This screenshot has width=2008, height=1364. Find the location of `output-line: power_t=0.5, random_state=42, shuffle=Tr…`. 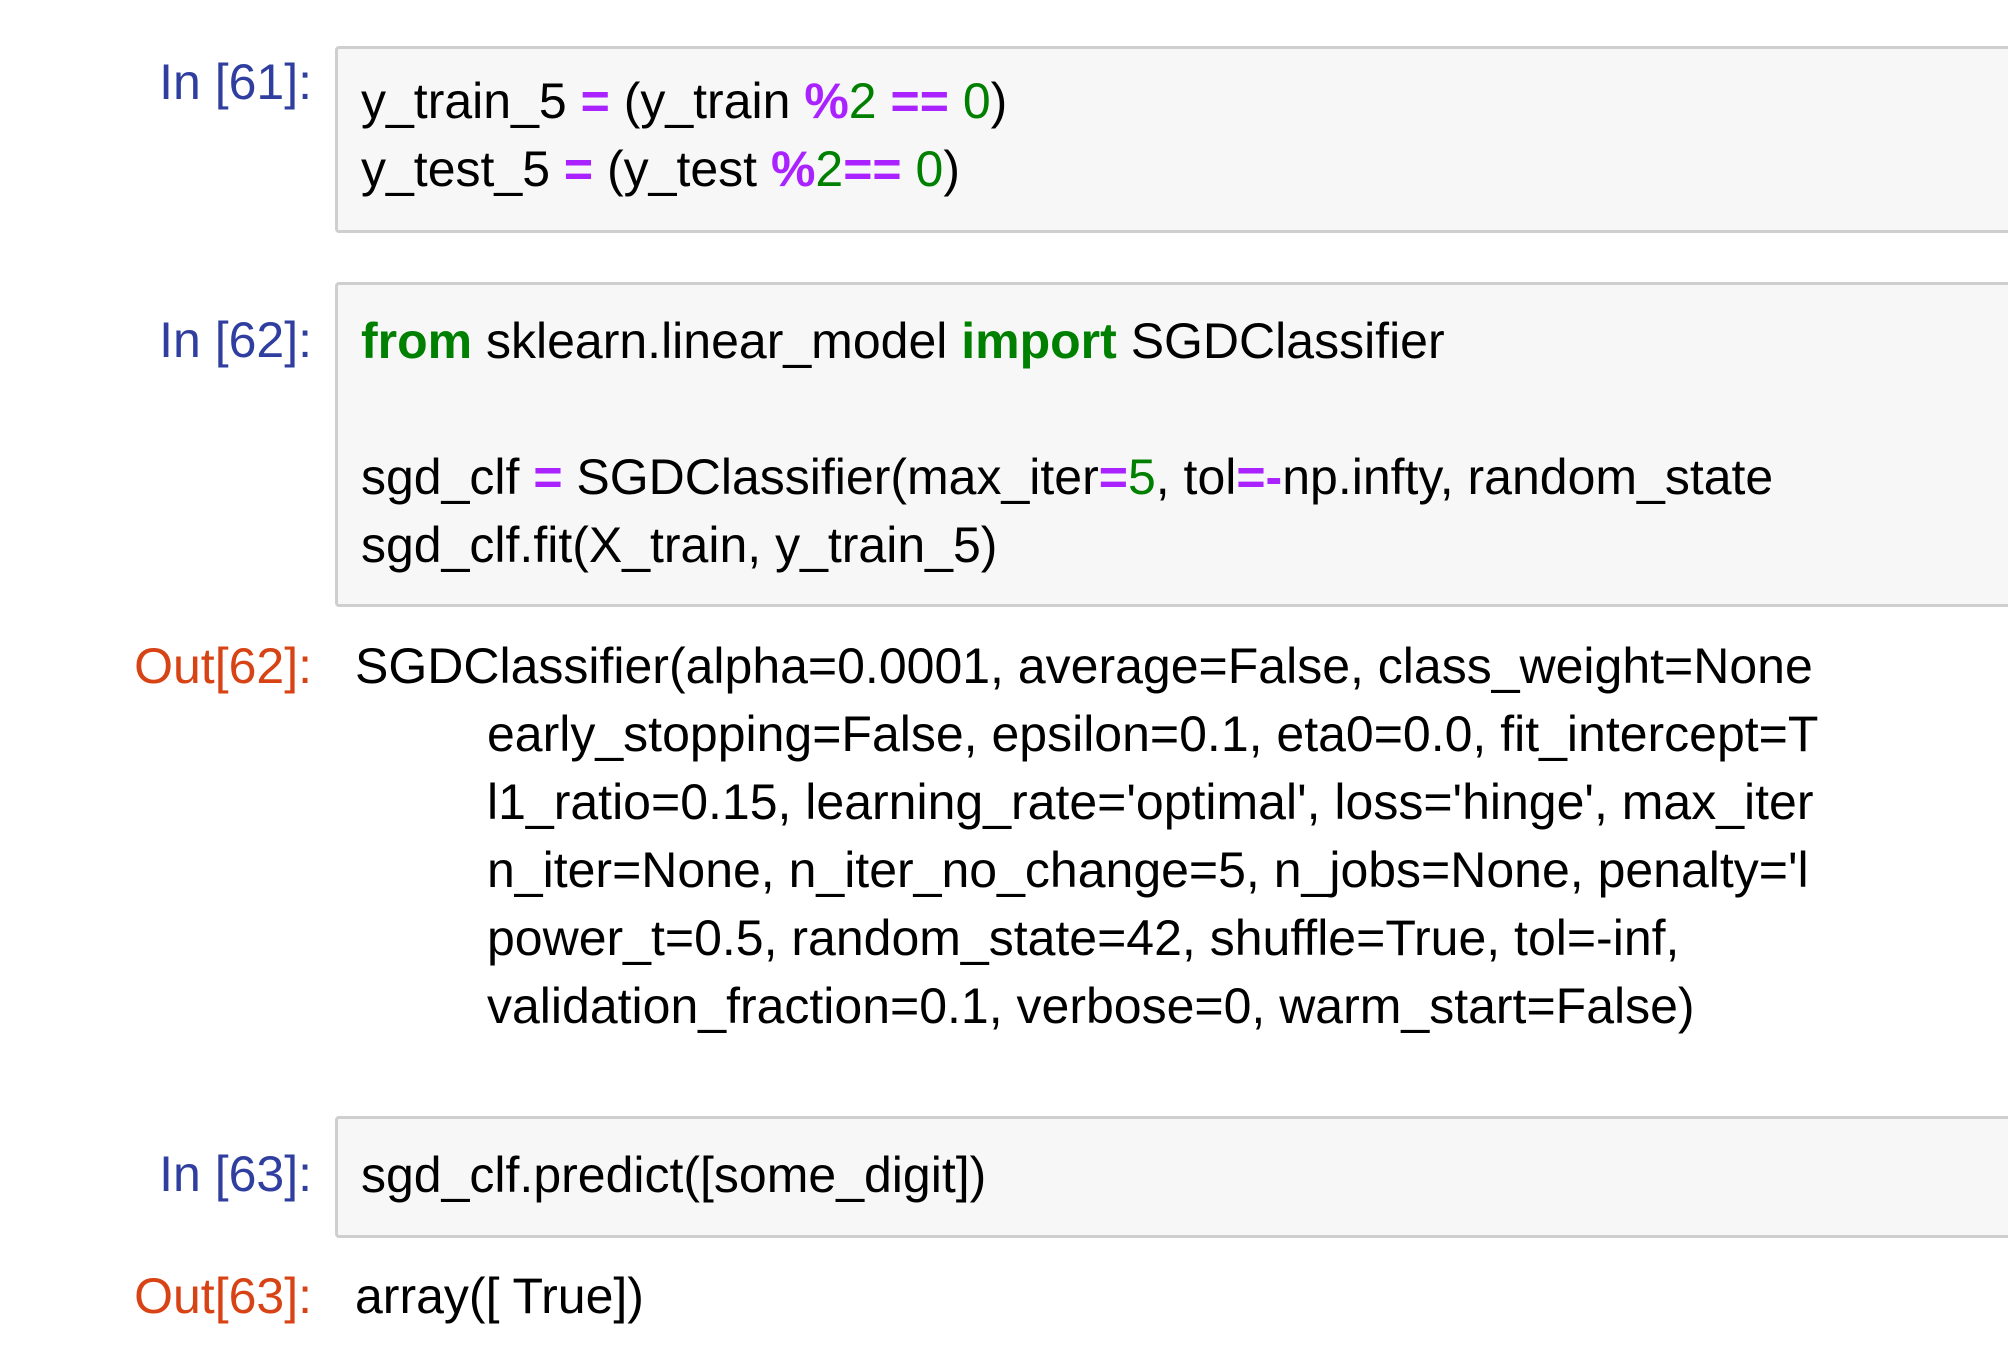

output-line: power_t=0.5, random_state=42, shuffle=Tr… is located at coordinates (1083, 938).